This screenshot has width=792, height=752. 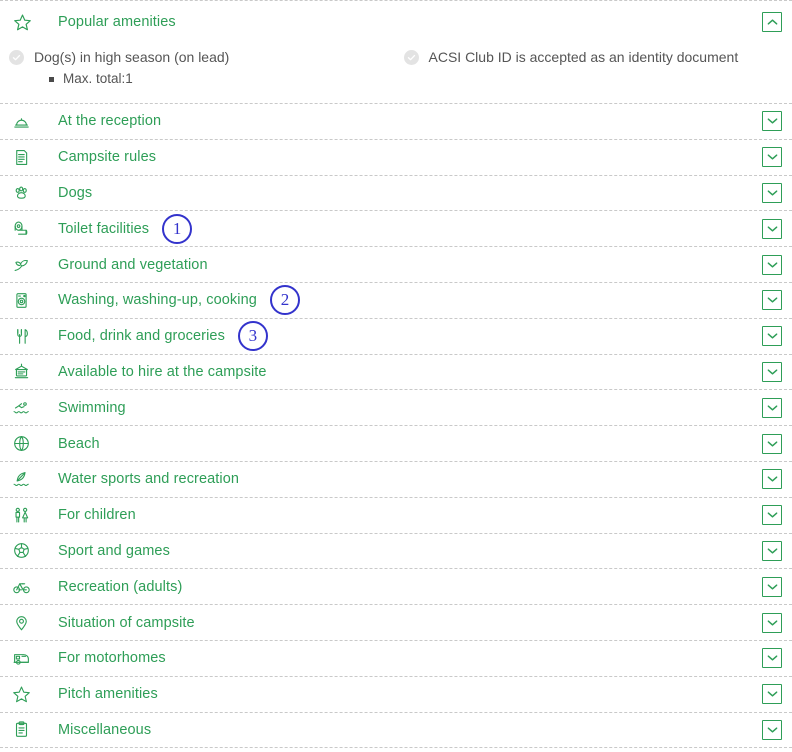 What do you see at coordinates (21, 300) in the screenshot?
I see `washing-machine-icon` at bounding box center [21, 300].